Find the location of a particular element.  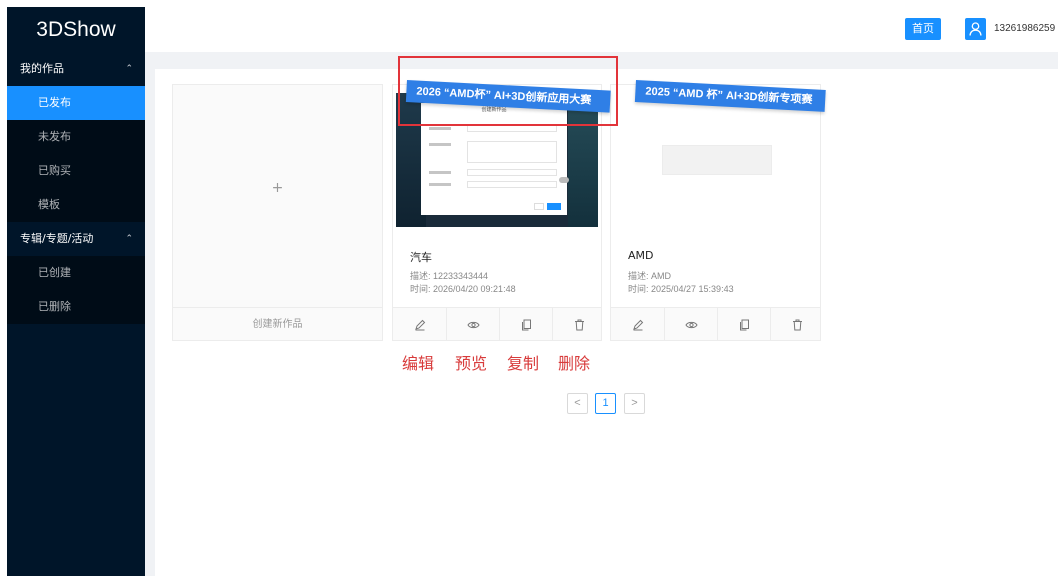

create-work-card: + 创建新作品 is located at coordinates (277, 212).